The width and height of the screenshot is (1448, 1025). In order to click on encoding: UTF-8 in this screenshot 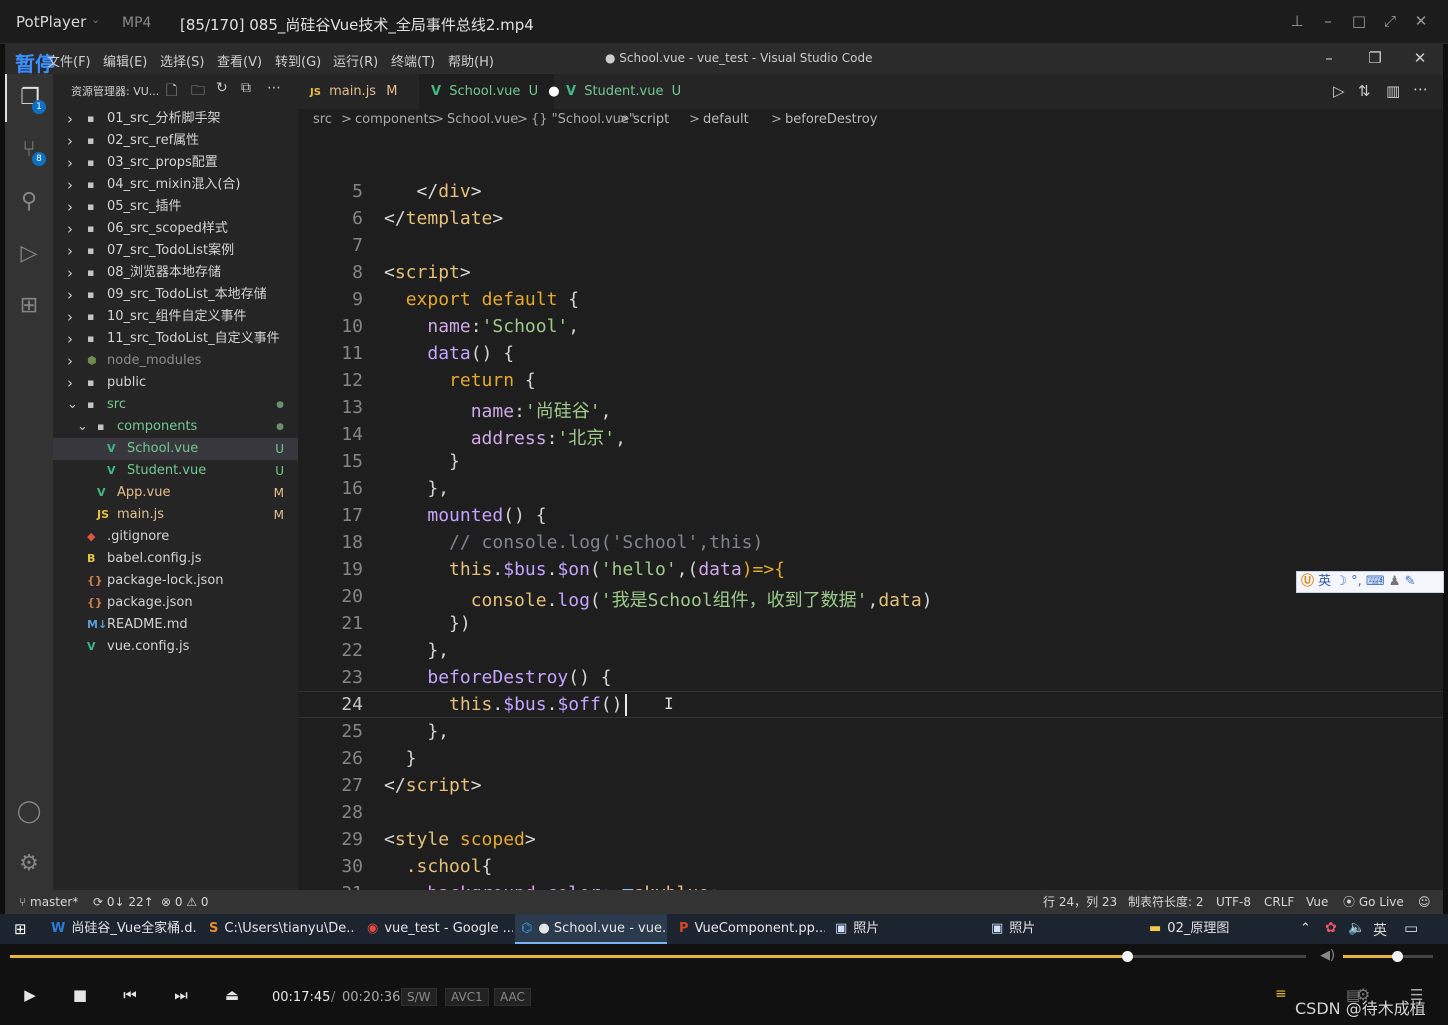, I will do `click(1233, 902)`.